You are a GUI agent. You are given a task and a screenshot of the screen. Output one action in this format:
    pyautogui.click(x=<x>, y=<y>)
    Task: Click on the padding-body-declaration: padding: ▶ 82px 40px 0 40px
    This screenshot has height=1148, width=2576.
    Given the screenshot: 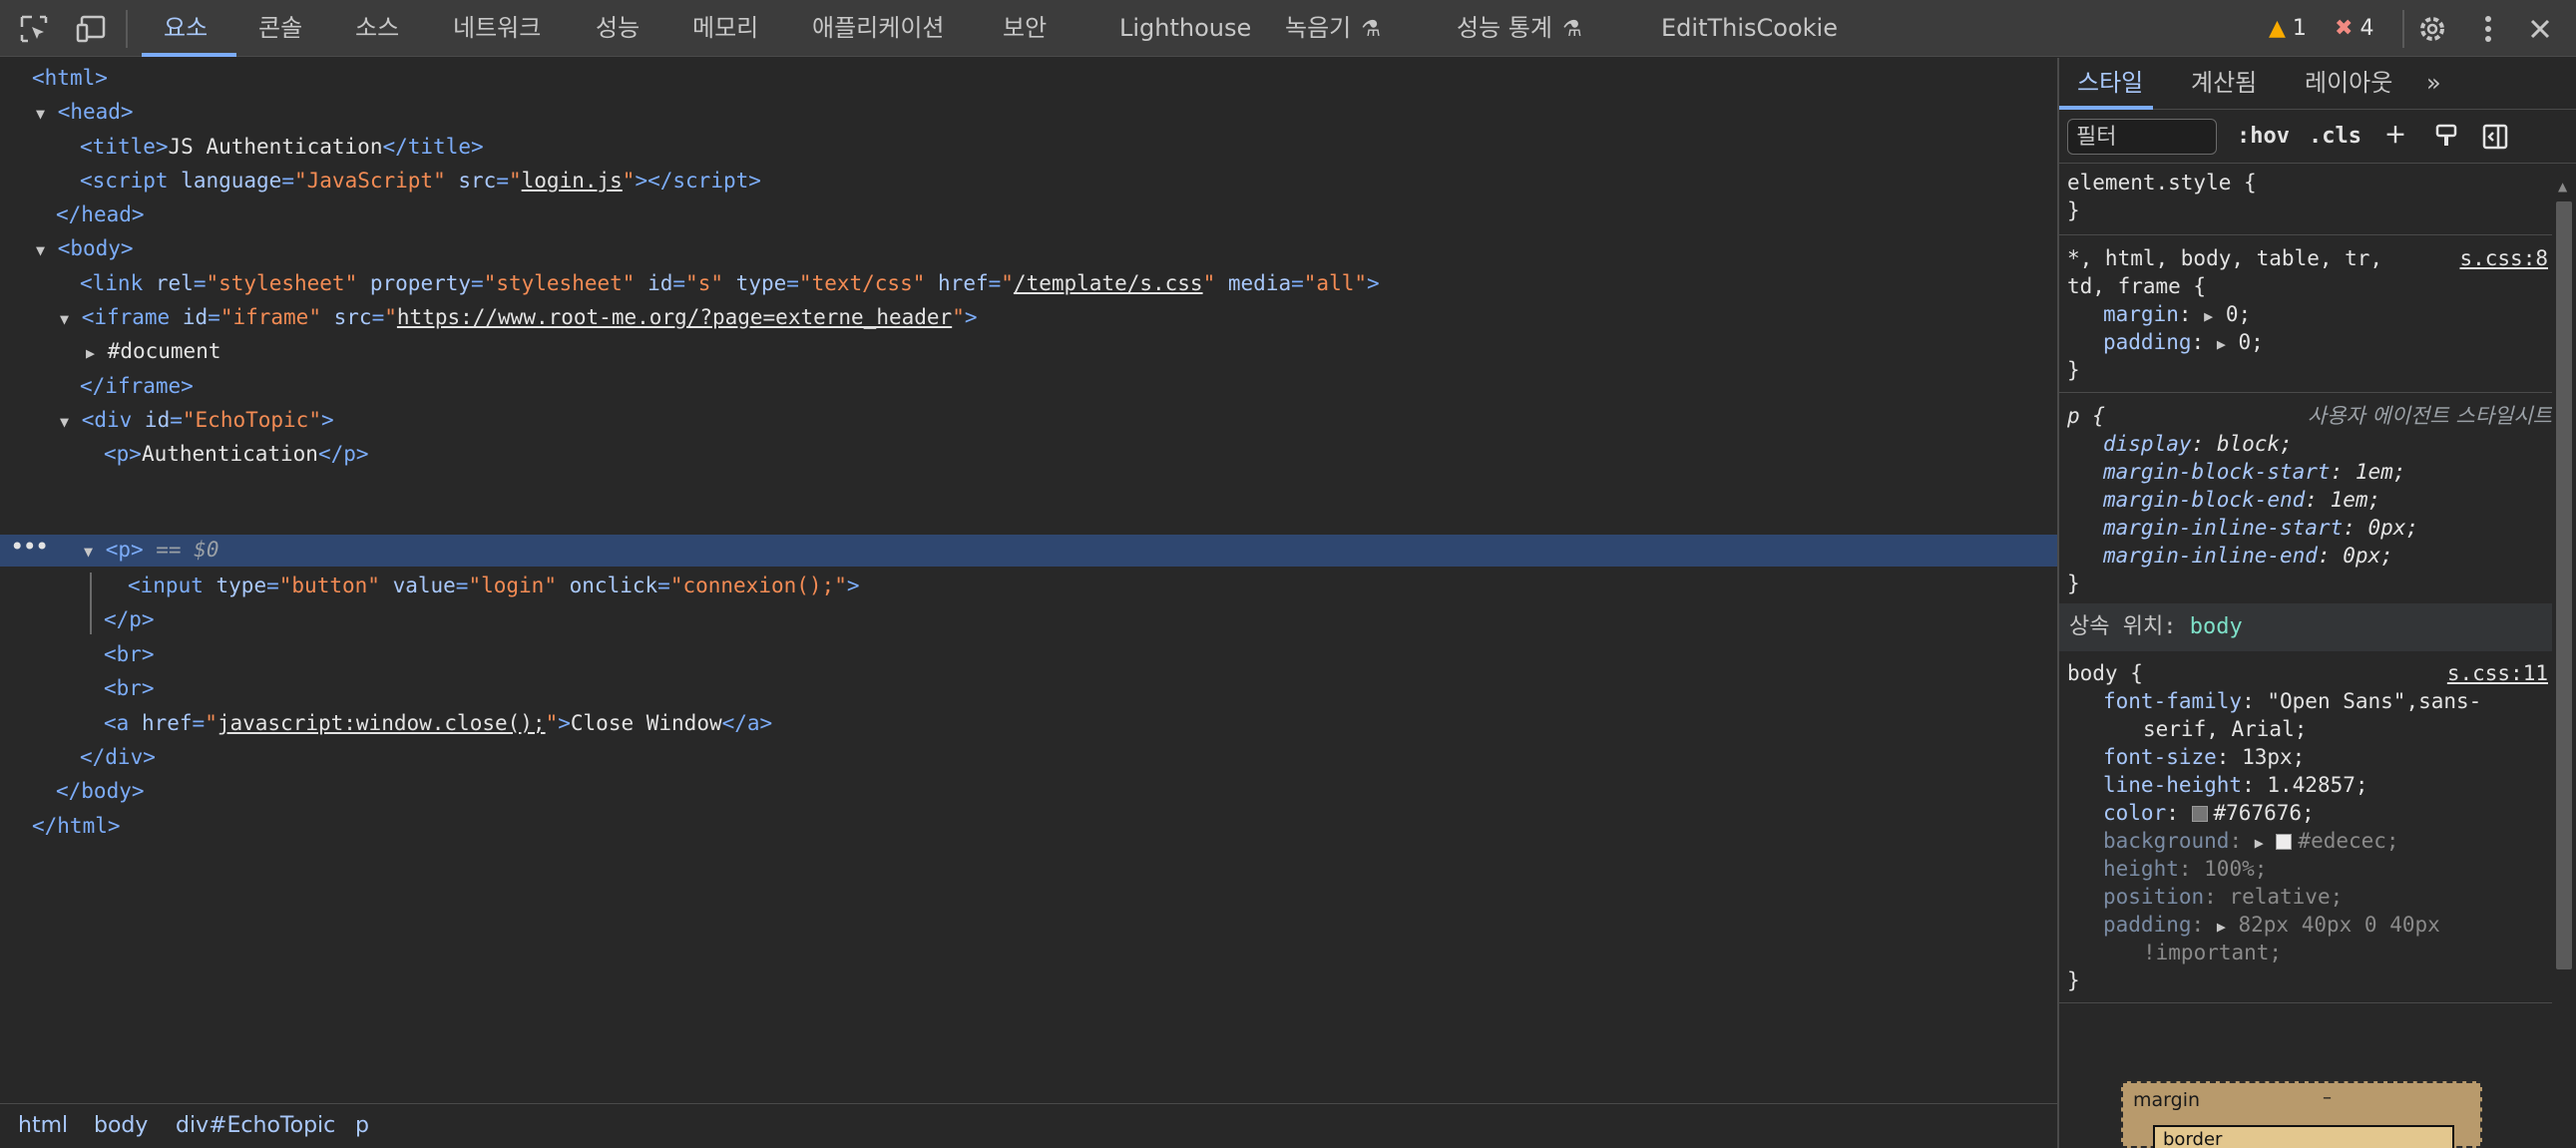 What is the action you would take?
    pyautogui.click(x=2271, y=925)
    